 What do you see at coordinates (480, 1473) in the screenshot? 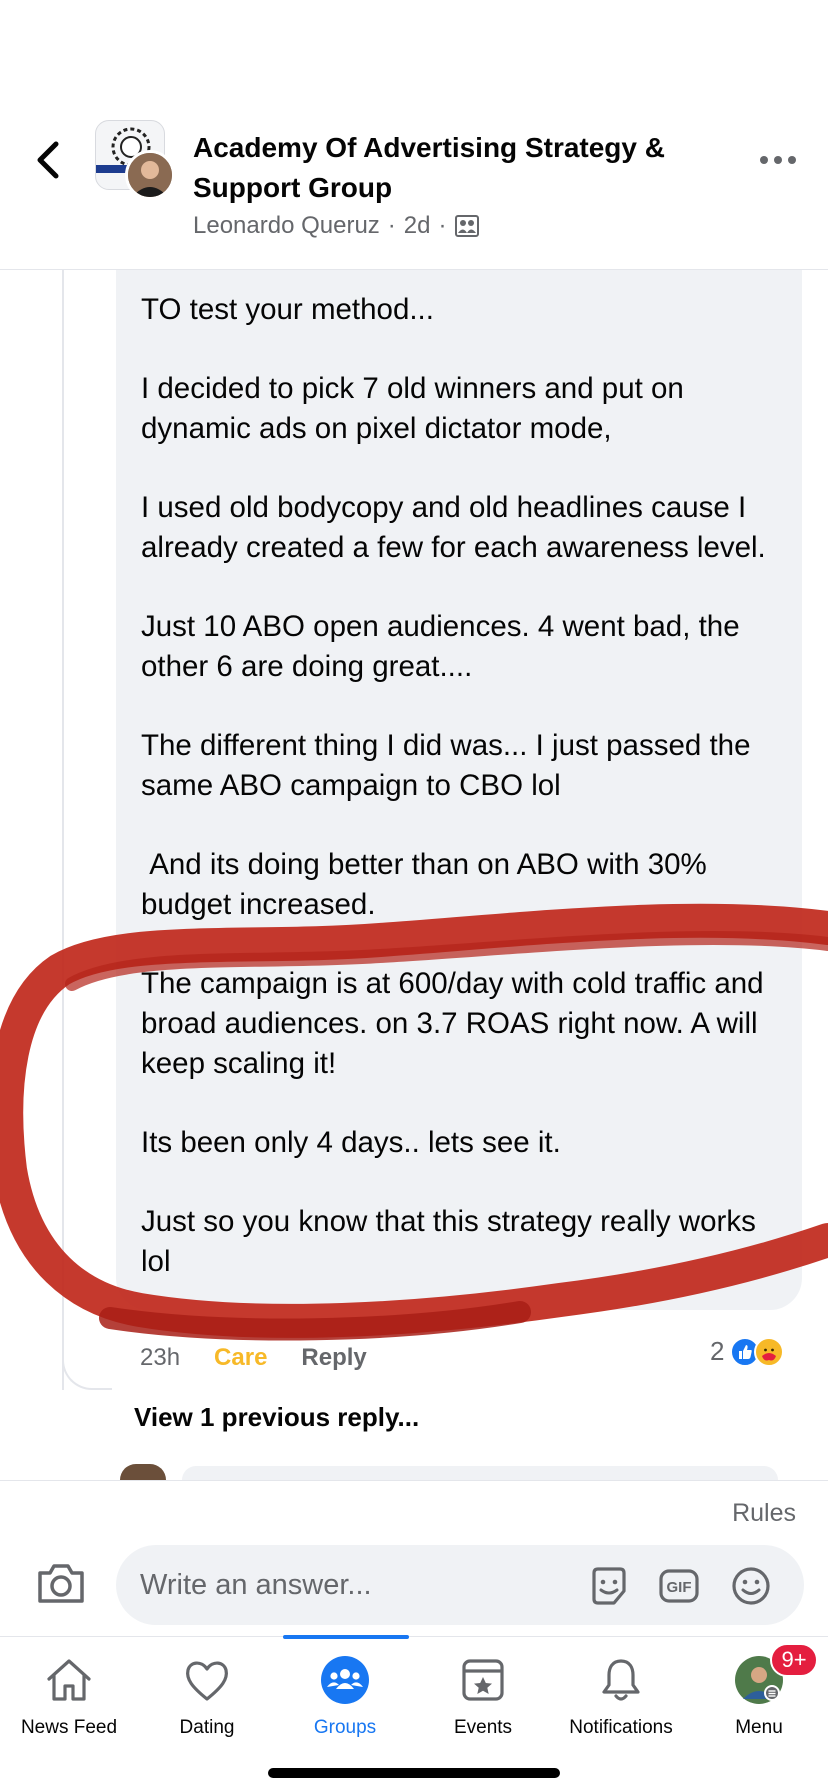
I see `next-reply-bubble` at bounding box center [480, 1473].